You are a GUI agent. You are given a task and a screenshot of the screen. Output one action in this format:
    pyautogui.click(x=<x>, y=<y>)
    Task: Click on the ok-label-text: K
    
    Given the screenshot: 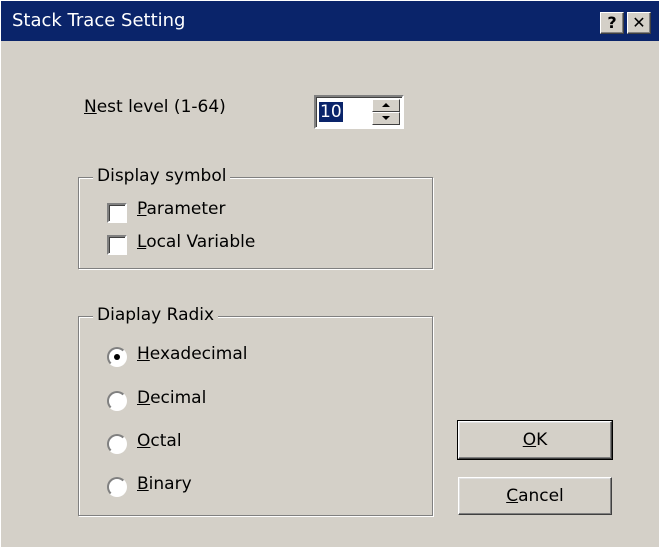 What is the action you would take?
    pyautogui.click(x=542, y=440)
    